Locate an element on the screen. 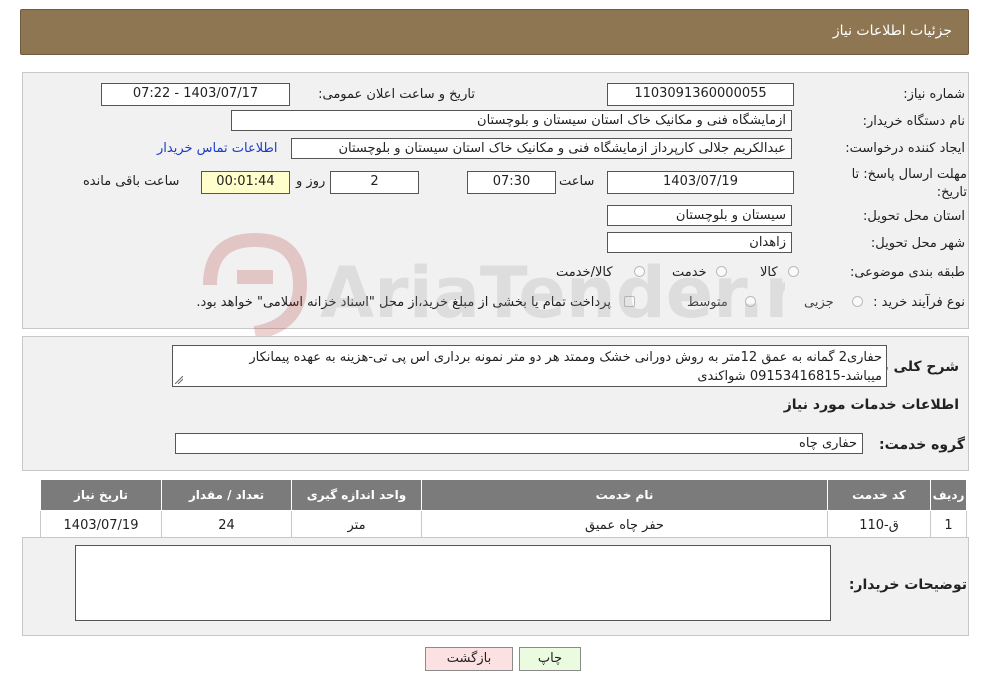 The image size is (985, 691). need-number-field: 1103091360000055 is located at coordinates (700, 94).